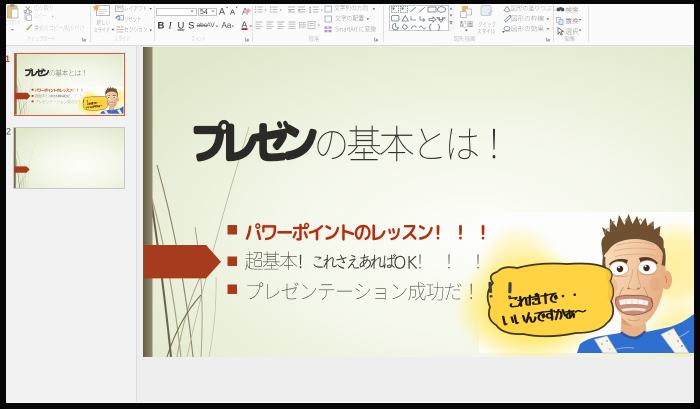  I want to click on svg-text: 2, so click(8, 132).